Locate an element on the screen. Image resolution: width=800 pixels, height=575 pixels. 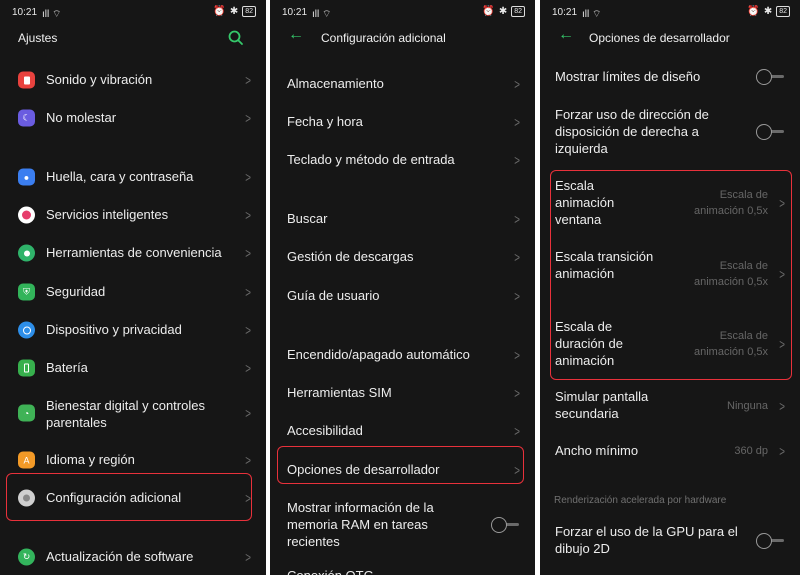
update-icon: ↻ is located at coordinates (26, 557).